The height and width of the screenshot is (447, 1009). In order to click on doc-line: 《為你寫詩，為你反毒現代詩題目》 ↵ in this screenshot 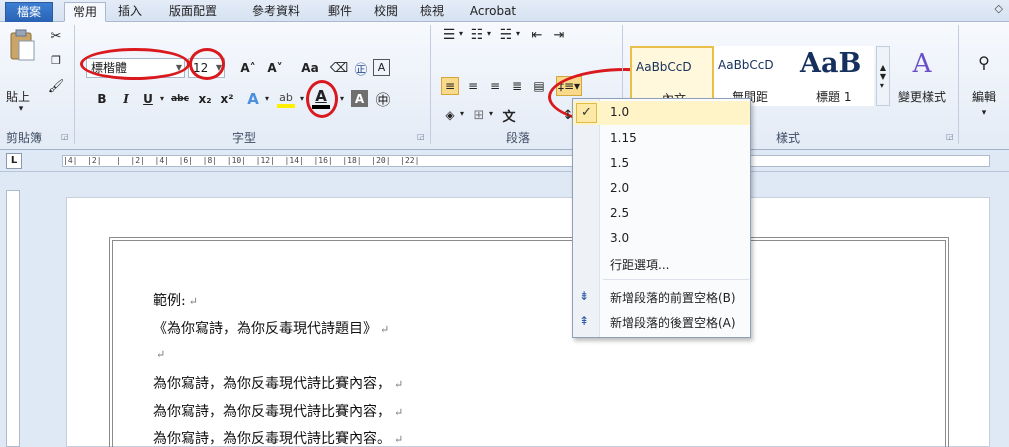, I will do `click(271, 328)`.